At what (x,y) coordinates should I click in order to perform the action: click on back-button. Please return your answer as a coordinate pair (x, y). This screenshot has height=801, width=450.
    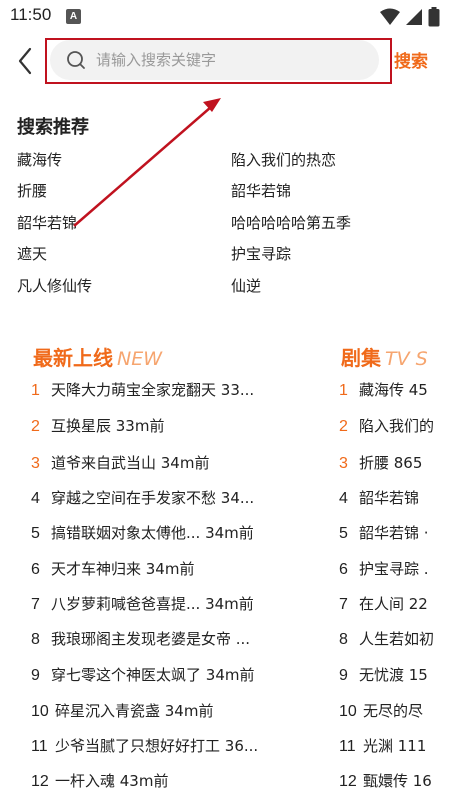
    Looking at the image, I should click on (26, 61).